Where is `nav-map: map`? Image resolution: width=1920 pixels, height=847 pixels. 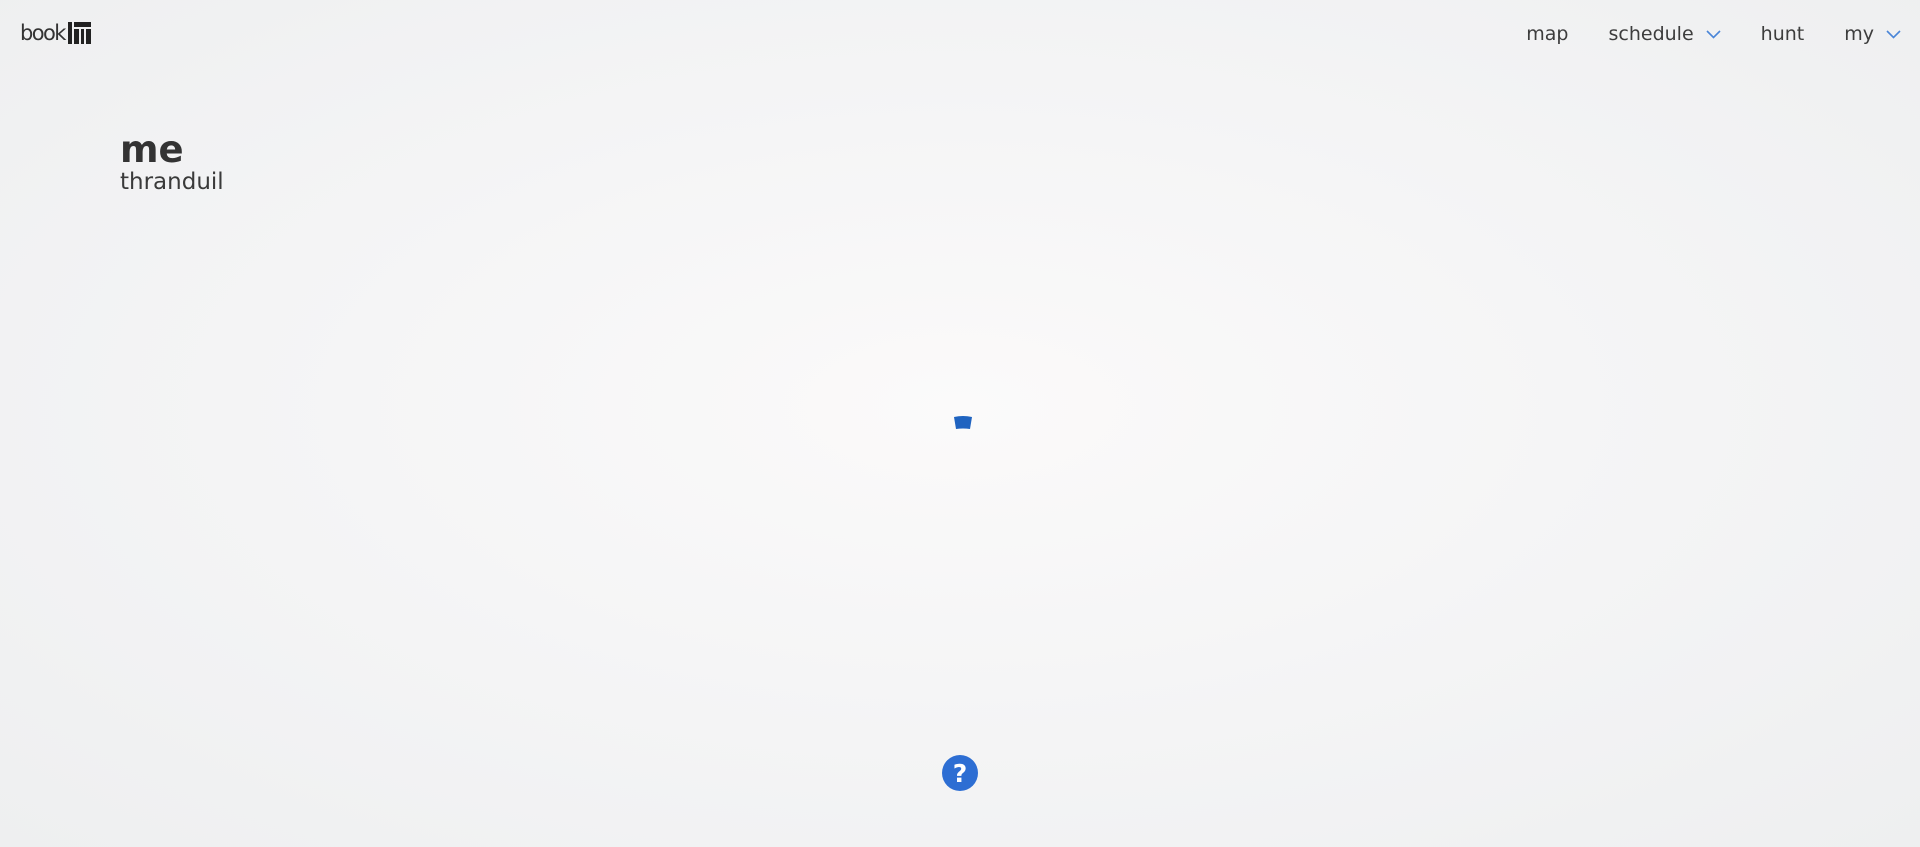 nav-map: map is located at coordinates (1547, 34).